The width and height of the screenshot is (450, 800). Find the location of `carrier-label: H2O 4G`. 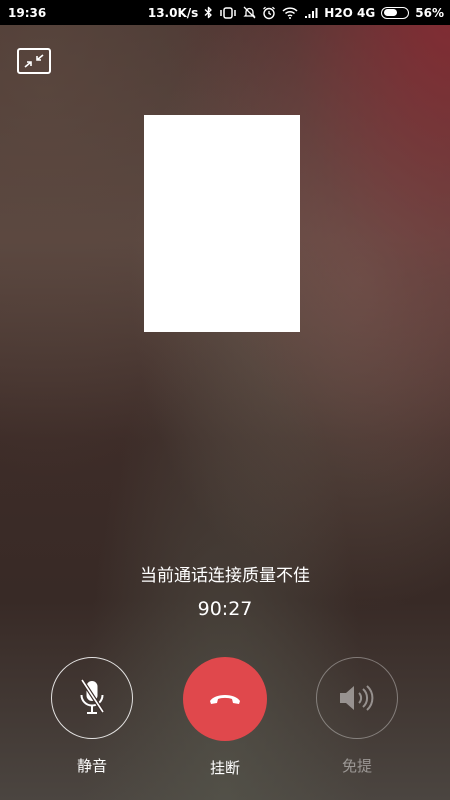

carrier-label: H2O 4G is located at coordinates (350, 12).